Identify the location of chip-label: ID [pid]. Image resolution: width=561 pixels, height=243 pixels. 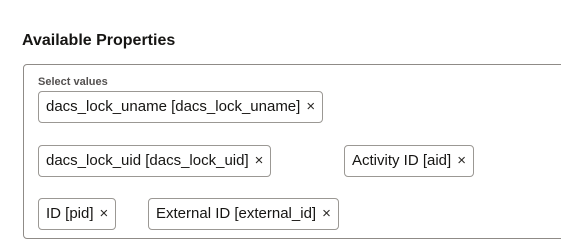
(70, 213).